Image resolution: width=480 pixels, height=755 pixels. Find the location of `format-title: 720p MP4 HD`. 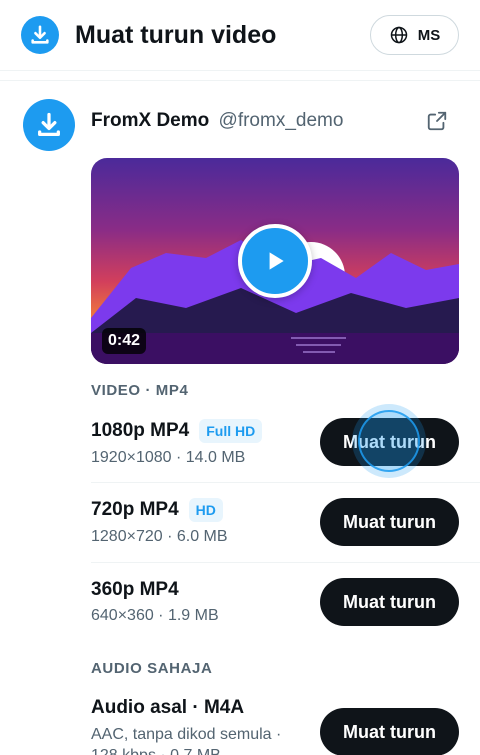

format-title: 720p MP4 HD is located at coordinates (157, 510).